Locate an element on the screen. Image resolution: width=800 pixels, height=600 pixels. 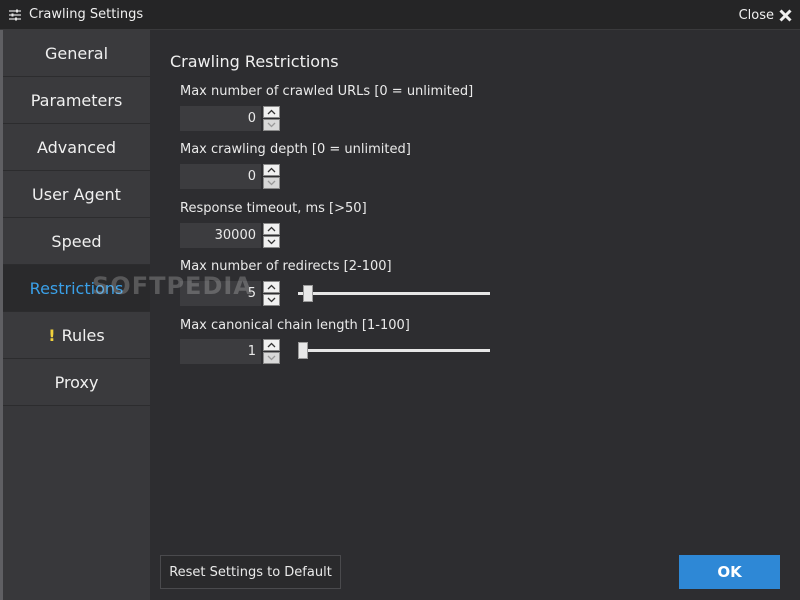
sidebar-item-parameters: Parameters is located at coordinates (76, 100).